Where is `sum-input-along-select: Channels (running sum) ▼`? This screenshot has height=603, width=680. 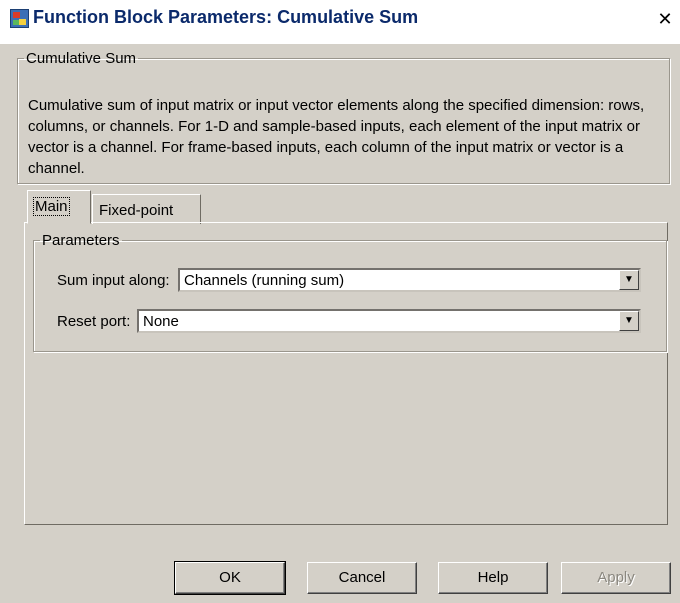 sum-input-along-select: Channels (running sum) ▼ is located at coordinates (409, 280).